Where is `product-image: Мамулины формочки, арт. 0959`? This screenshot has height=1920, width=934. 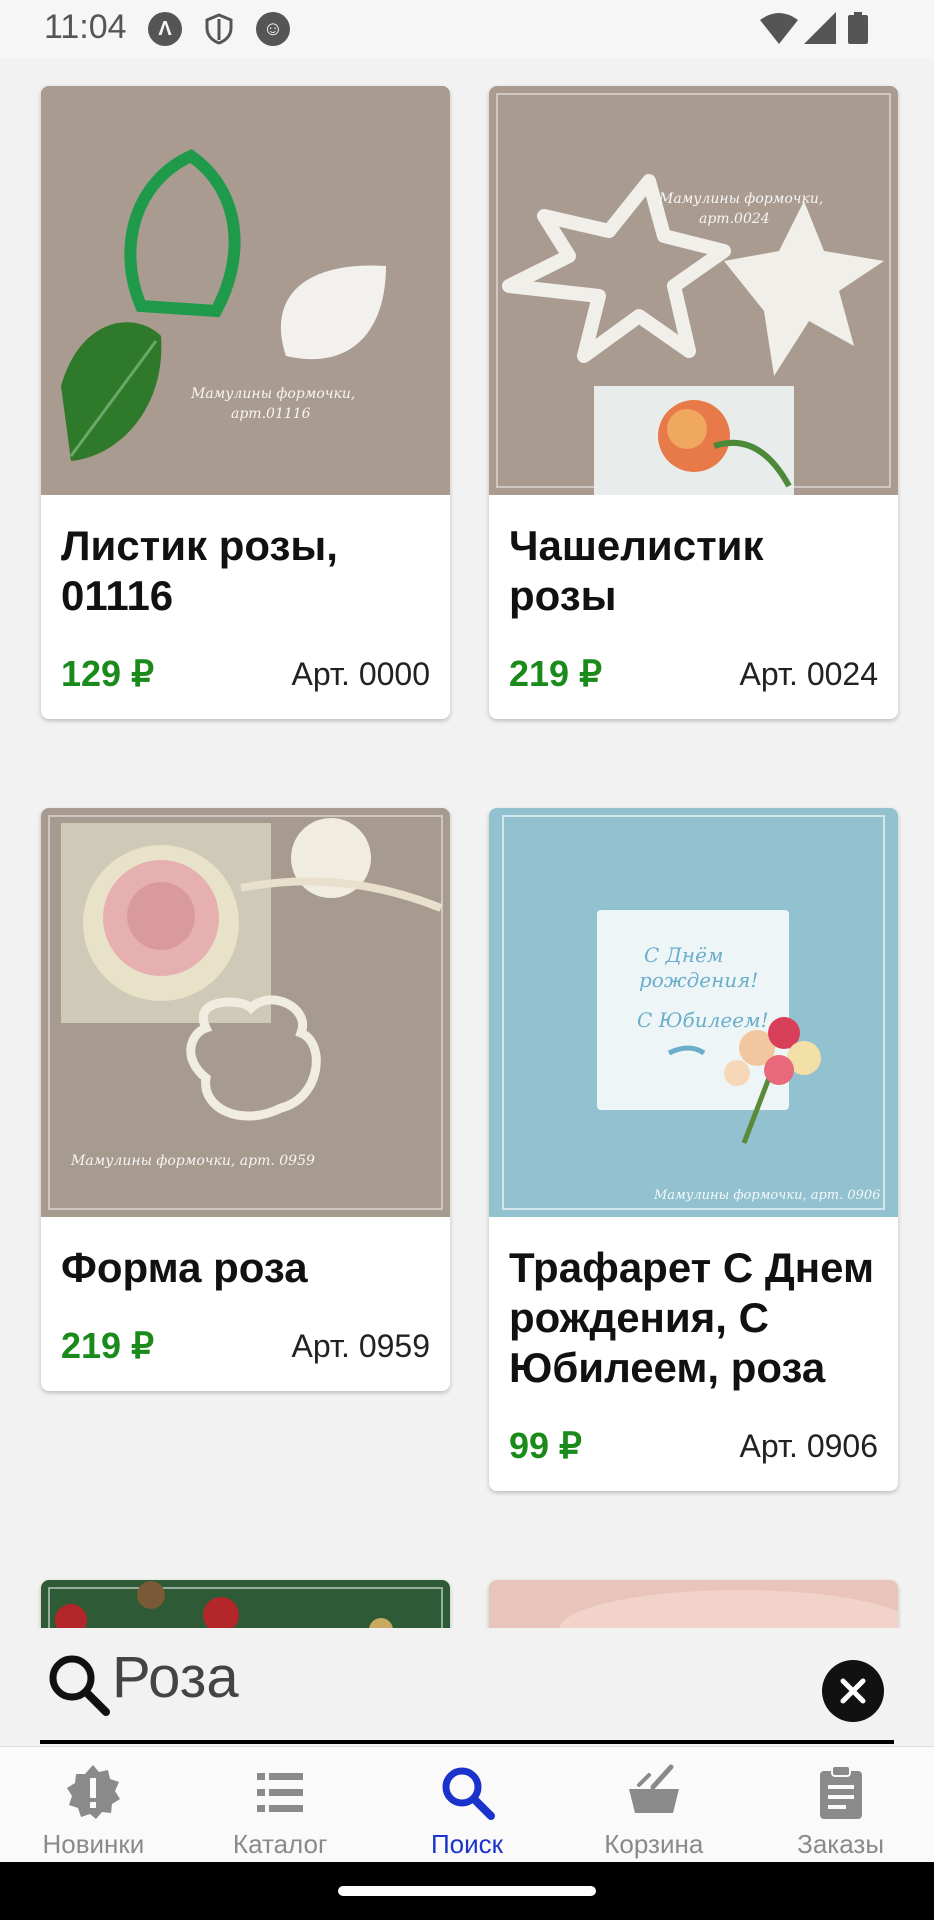
product-image: Мамулины формочки, арт. 0959 is located at coordinates (245, 1012).